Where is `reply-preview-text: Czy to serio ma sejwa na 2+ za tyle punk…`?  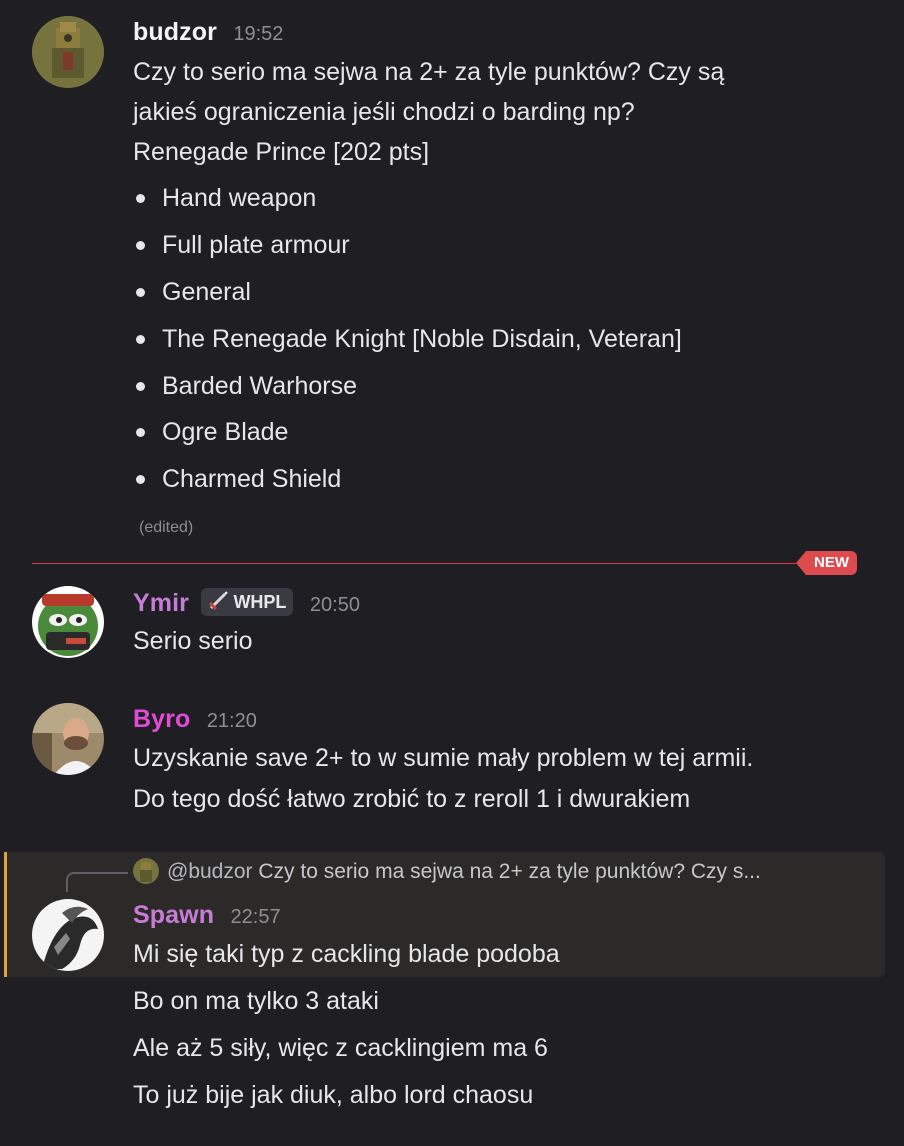
reply-preview-text: Czy to serio ma sejwa na 2+ za tyle punk… is located at coordinates (509, 871).